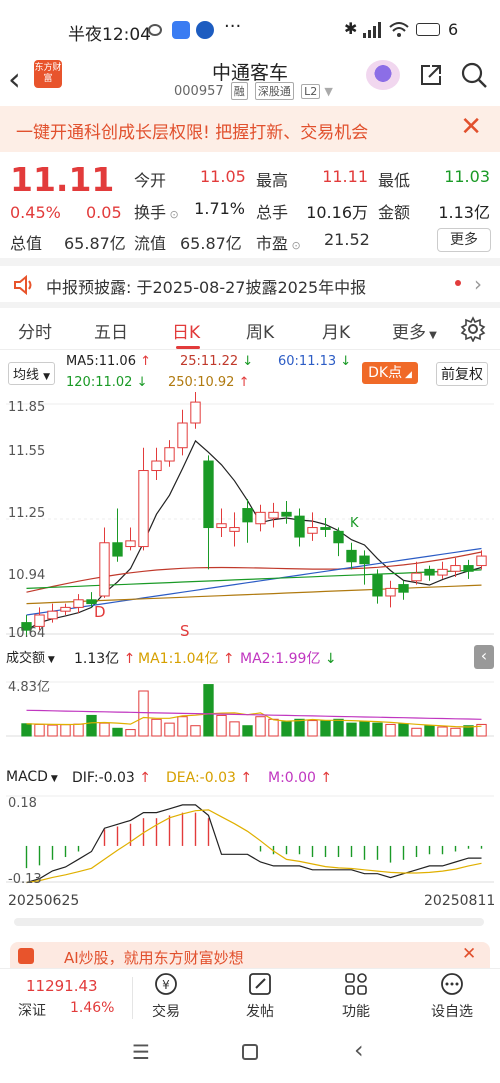 The height and width of the screenshot is (1083, 500). Describe the element at coordinates (453, 29) in the screenshot. I see `battery-level: 6` at that location.